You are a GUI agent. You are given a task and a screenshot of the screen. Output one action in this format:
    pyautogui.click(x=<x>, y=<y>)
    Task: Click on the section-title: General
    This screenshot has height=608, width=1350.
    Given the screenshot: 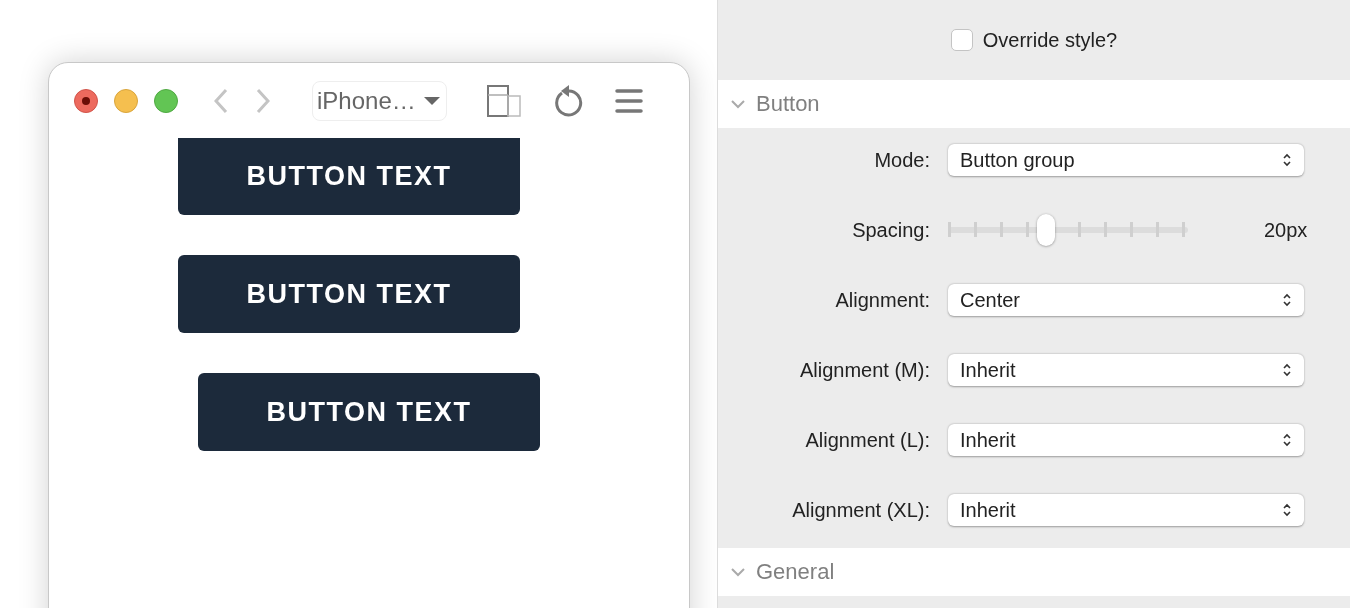 What is the action you would take?
    pyautogui.click(x=795, y=572)
    